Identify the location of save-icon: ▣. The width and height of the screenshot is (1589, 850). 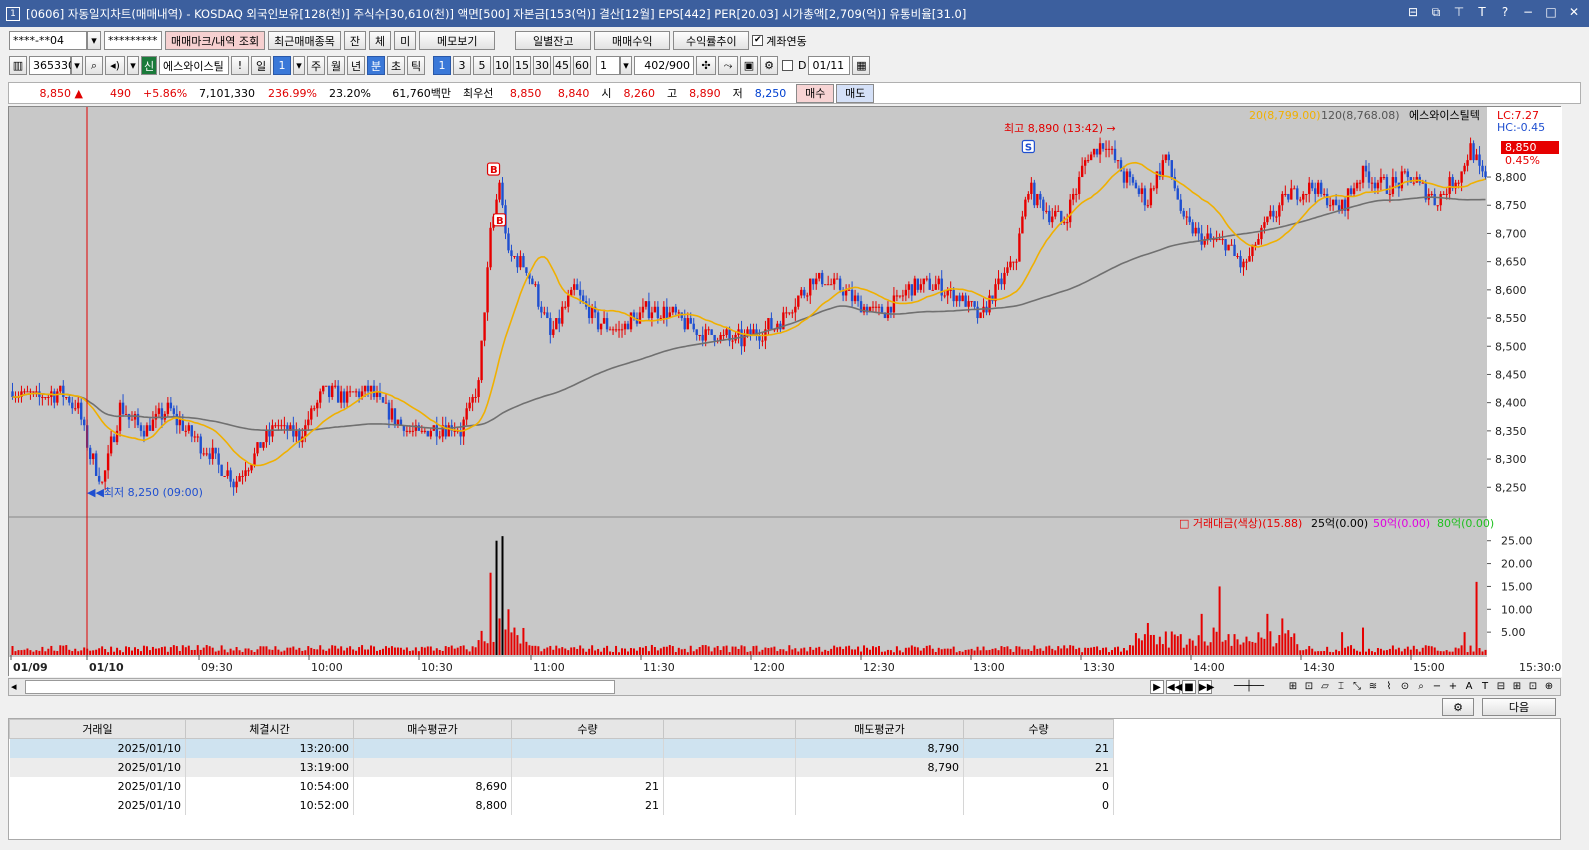
(749, 65).